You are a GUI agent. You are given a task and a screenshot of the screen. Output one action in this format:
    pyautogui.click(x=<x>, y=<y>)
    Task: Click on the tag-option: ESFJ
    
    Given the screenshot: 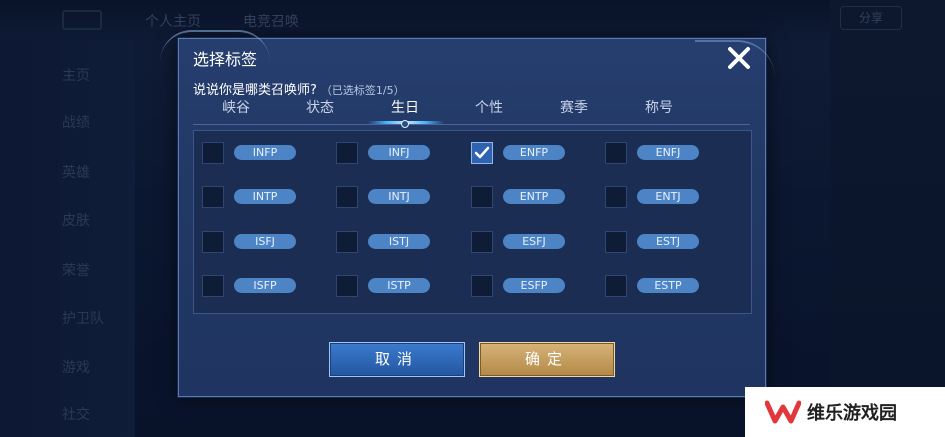 What is the action you would take?
    pyautogui.click(x=535, y=242)
    